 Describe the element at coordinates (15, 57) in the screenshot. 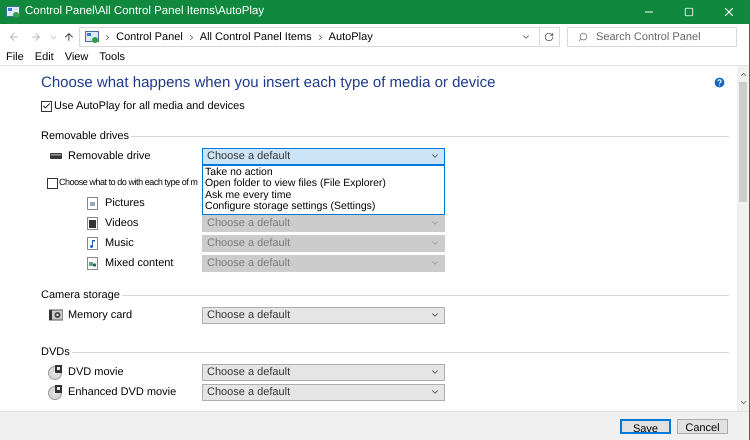

I see `menu-item: File` at that location.